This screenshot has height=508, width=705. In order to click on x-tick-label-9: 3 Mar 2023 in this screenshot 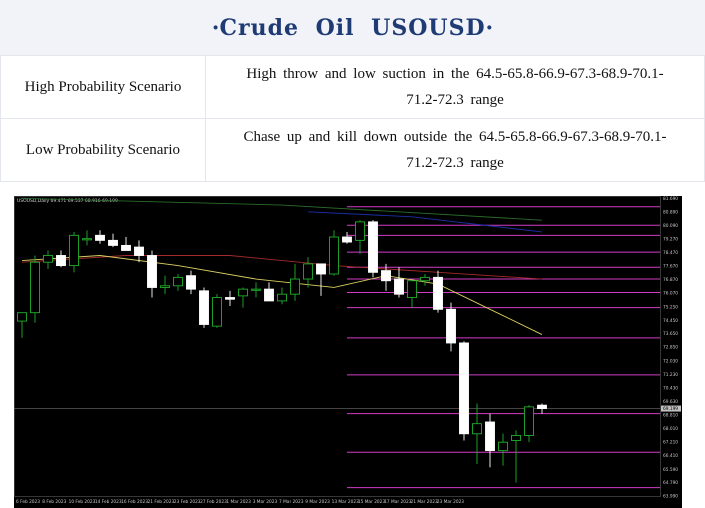, I will do `click(265, 502)`.